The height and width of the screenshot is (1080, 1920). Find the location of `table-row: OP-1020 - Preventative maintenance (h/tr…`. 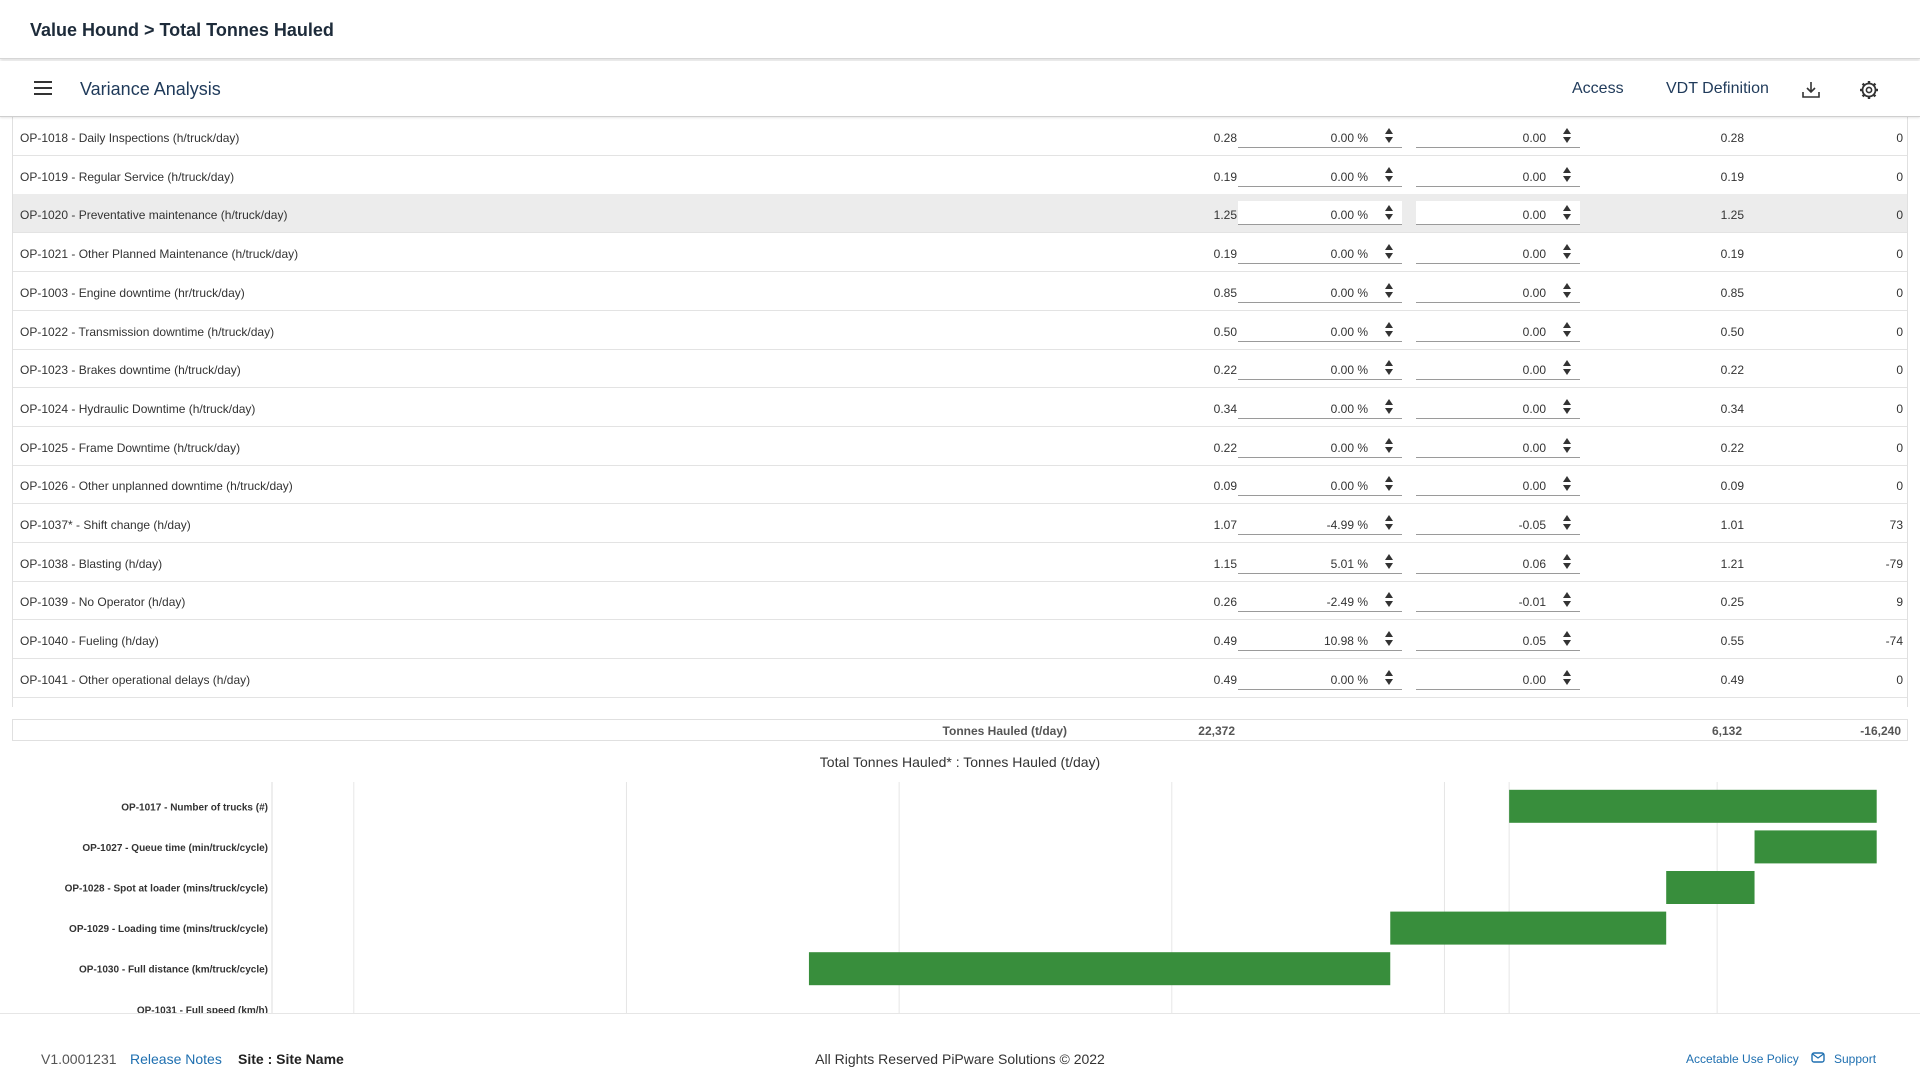

table-row: OP-1020 - Preventative maintenance (h/tr… is located at coordinates (960, 214).